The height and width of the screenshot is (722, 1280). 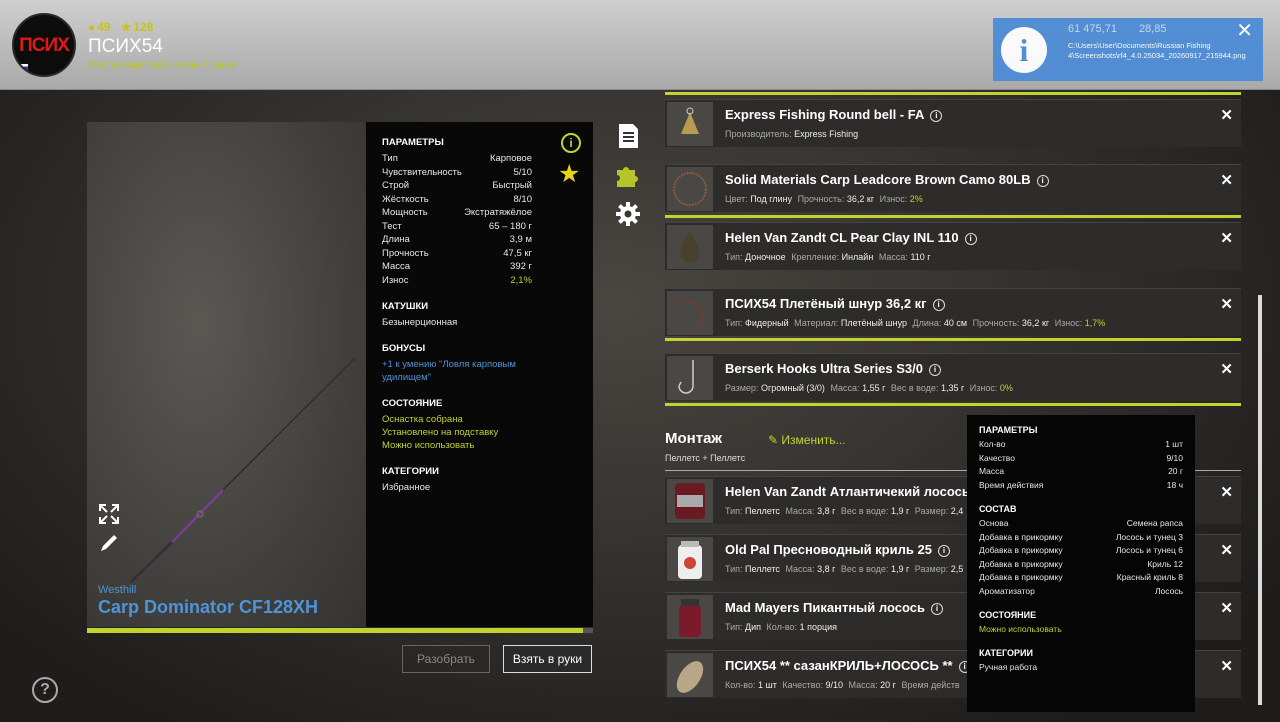 I want to click on bait-item-prop-value: 2,4, so click(x=957, y=511).